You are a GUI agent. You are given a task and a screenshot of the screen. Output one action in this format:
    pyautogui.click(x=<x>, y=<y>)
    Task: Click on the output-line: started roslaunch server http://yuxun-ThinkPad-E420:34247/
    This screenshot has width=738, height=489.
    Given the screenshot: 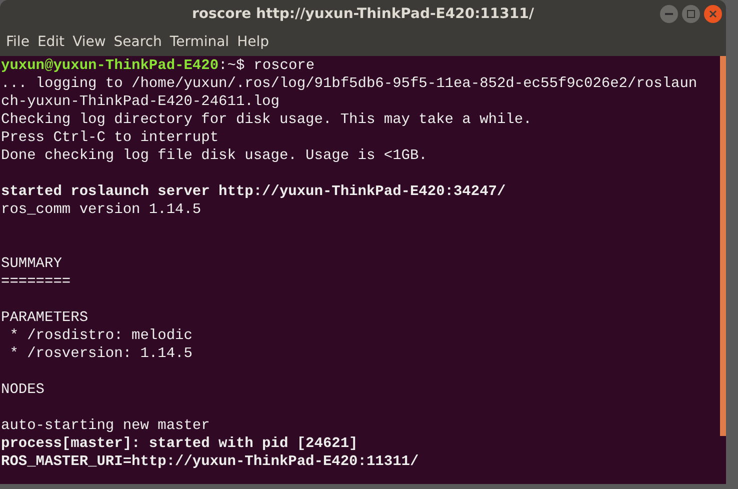 What is the action you would take?
    pyautogui.click(x=253, y=192)
    